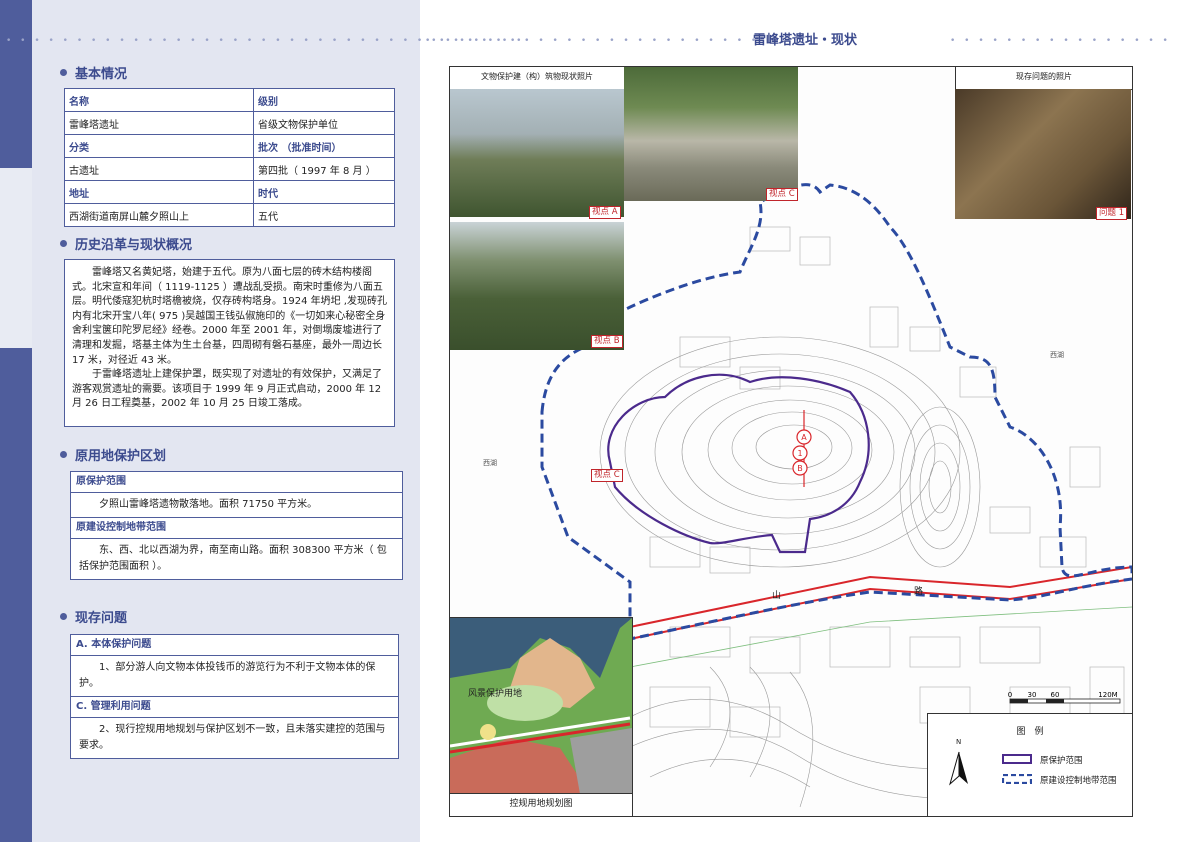  I want to click on side-bar-top, so click(16, 84).